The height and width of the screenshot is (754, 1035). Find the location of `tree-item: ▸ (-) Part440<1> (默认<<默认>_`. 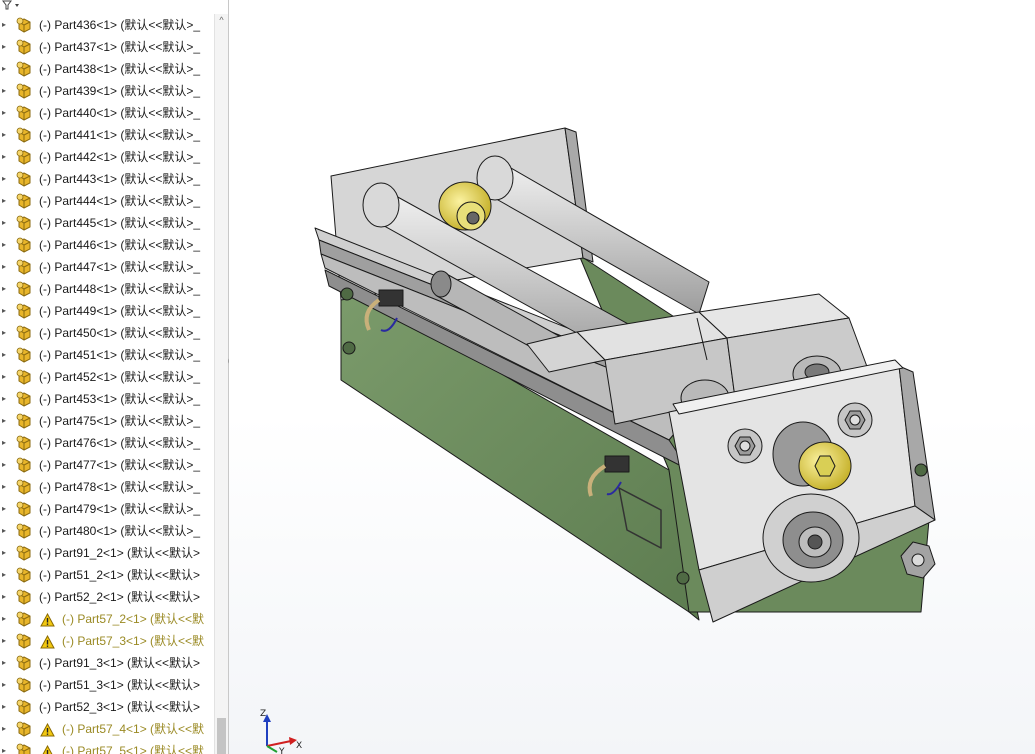

tree-item: ▸ (-) Part440<1> (默认<<默认>_ is located at coordinates (107, 113).